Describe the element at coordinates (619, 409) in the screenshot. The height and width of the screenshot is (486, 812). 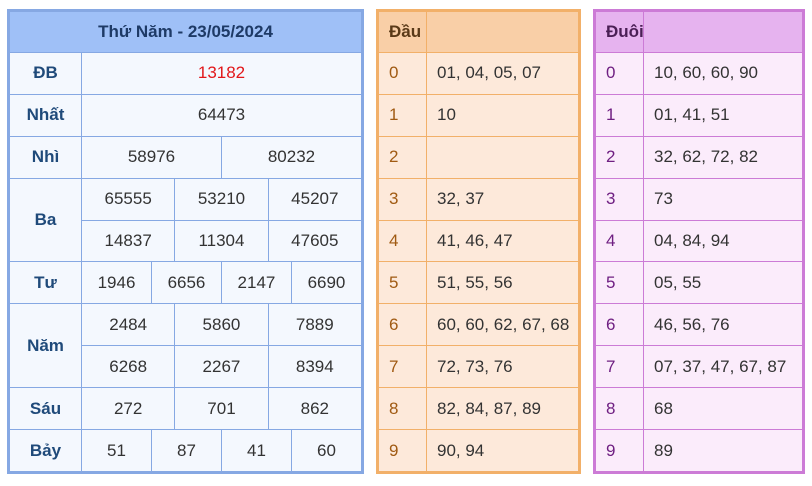
I see `duoi-digit: 8` at that location.